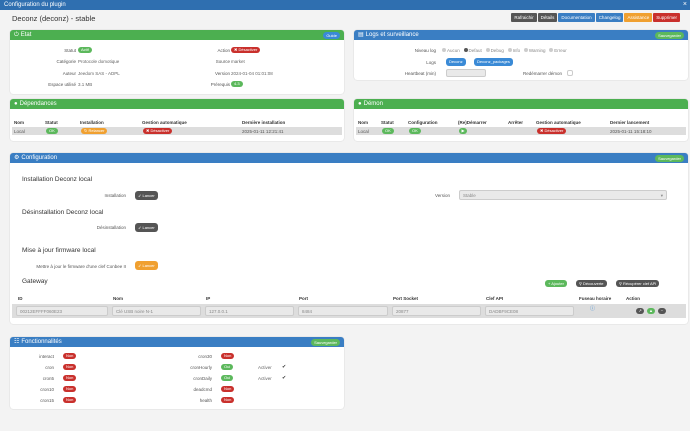  What do you see at coordinates (111, 227) in the screenshot?
I see `uninstall-label: Désinstallation` at bounding box center [111, 227].